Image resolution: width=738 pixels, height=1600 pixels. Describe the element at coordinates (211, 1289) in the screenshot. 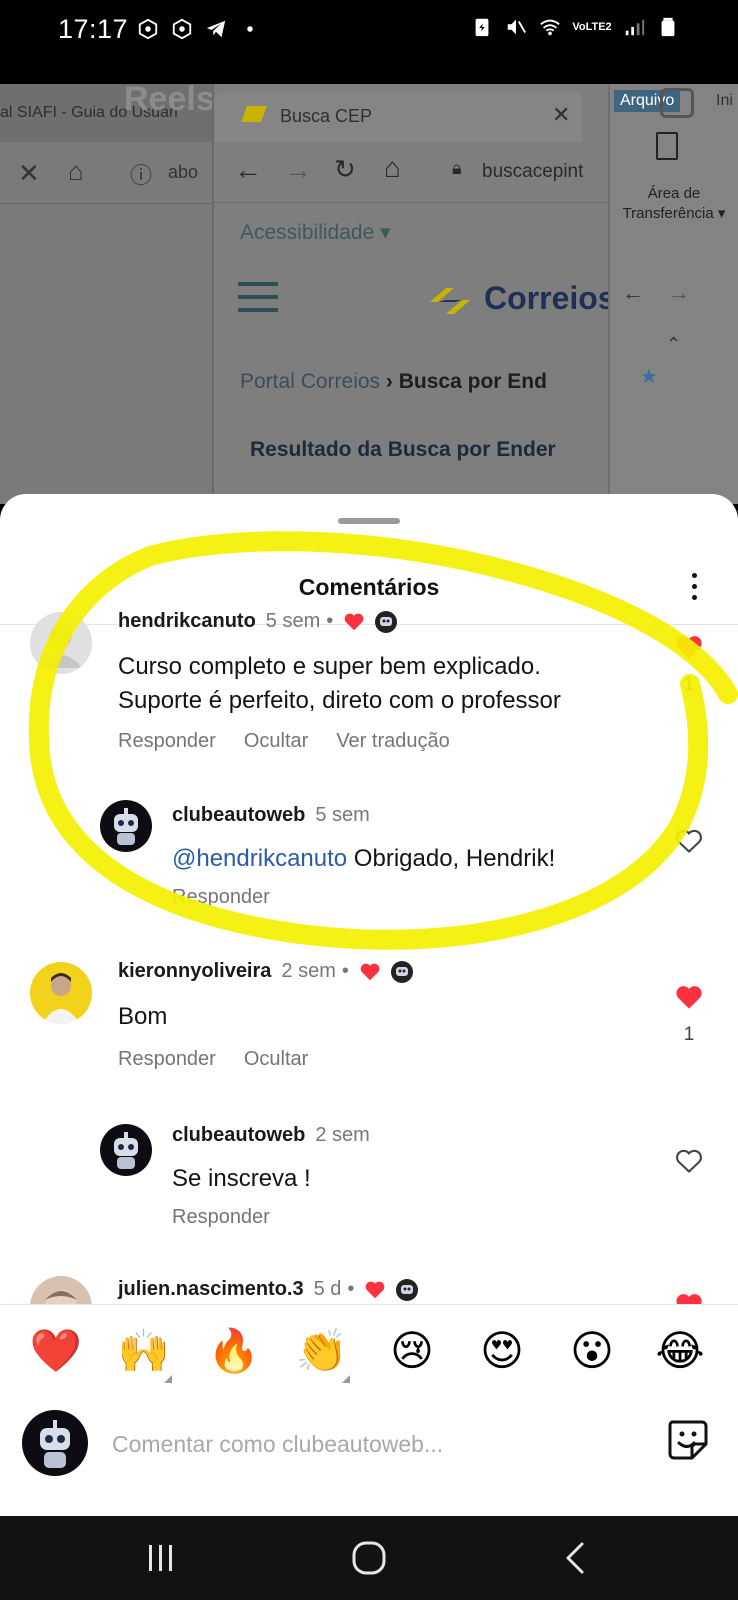

I see `comment-username: julien.nascimento.3` at that location.